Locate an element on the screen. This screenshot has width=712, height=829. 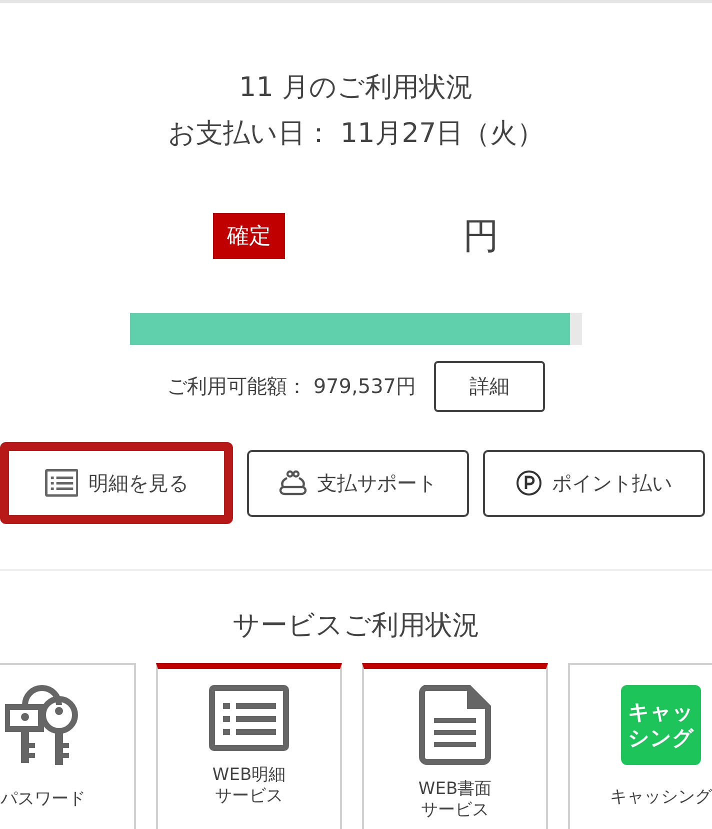
detail-button: 詳細 is located at coordinates (490, 386).